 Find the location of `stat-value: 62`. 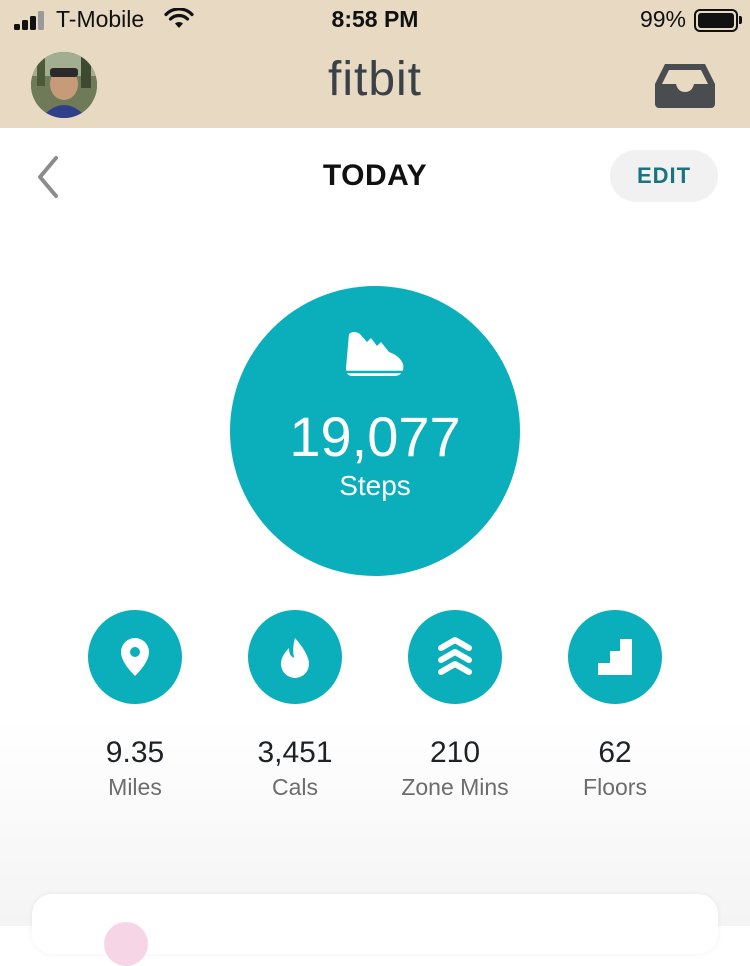

stat-value: 62 is located at coordinates (615, 752).